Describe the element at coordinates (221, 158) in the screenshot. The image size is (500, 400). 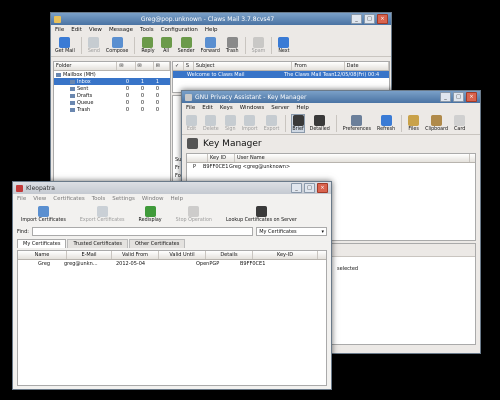
I see `key-col-id: Key ID` at that location.